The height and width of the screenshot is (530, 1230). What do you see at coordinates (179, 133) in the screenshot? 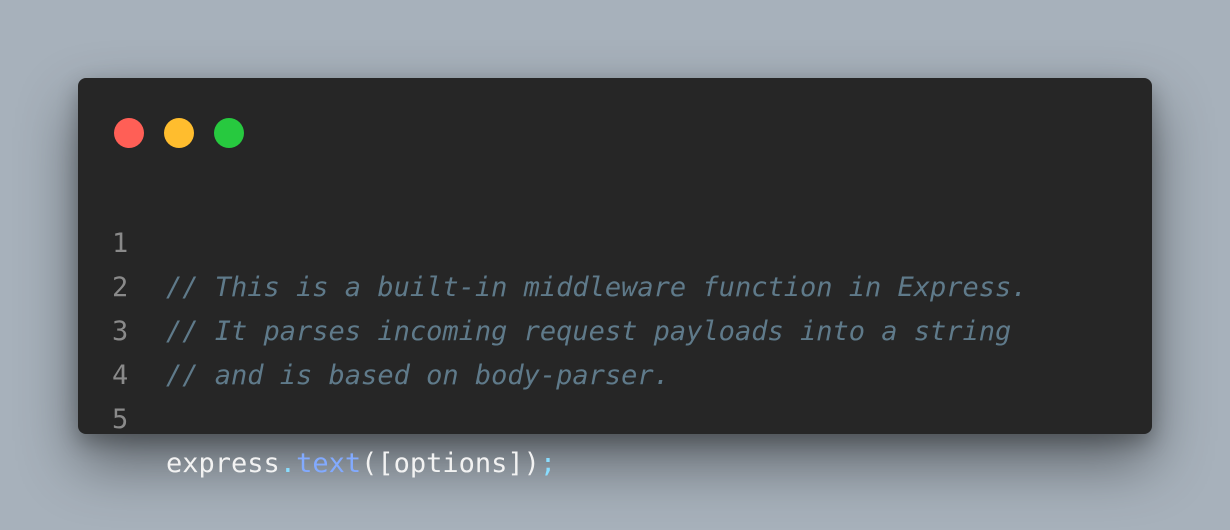
I see `minimize-dot-icon` at bounding box center [179, 133].